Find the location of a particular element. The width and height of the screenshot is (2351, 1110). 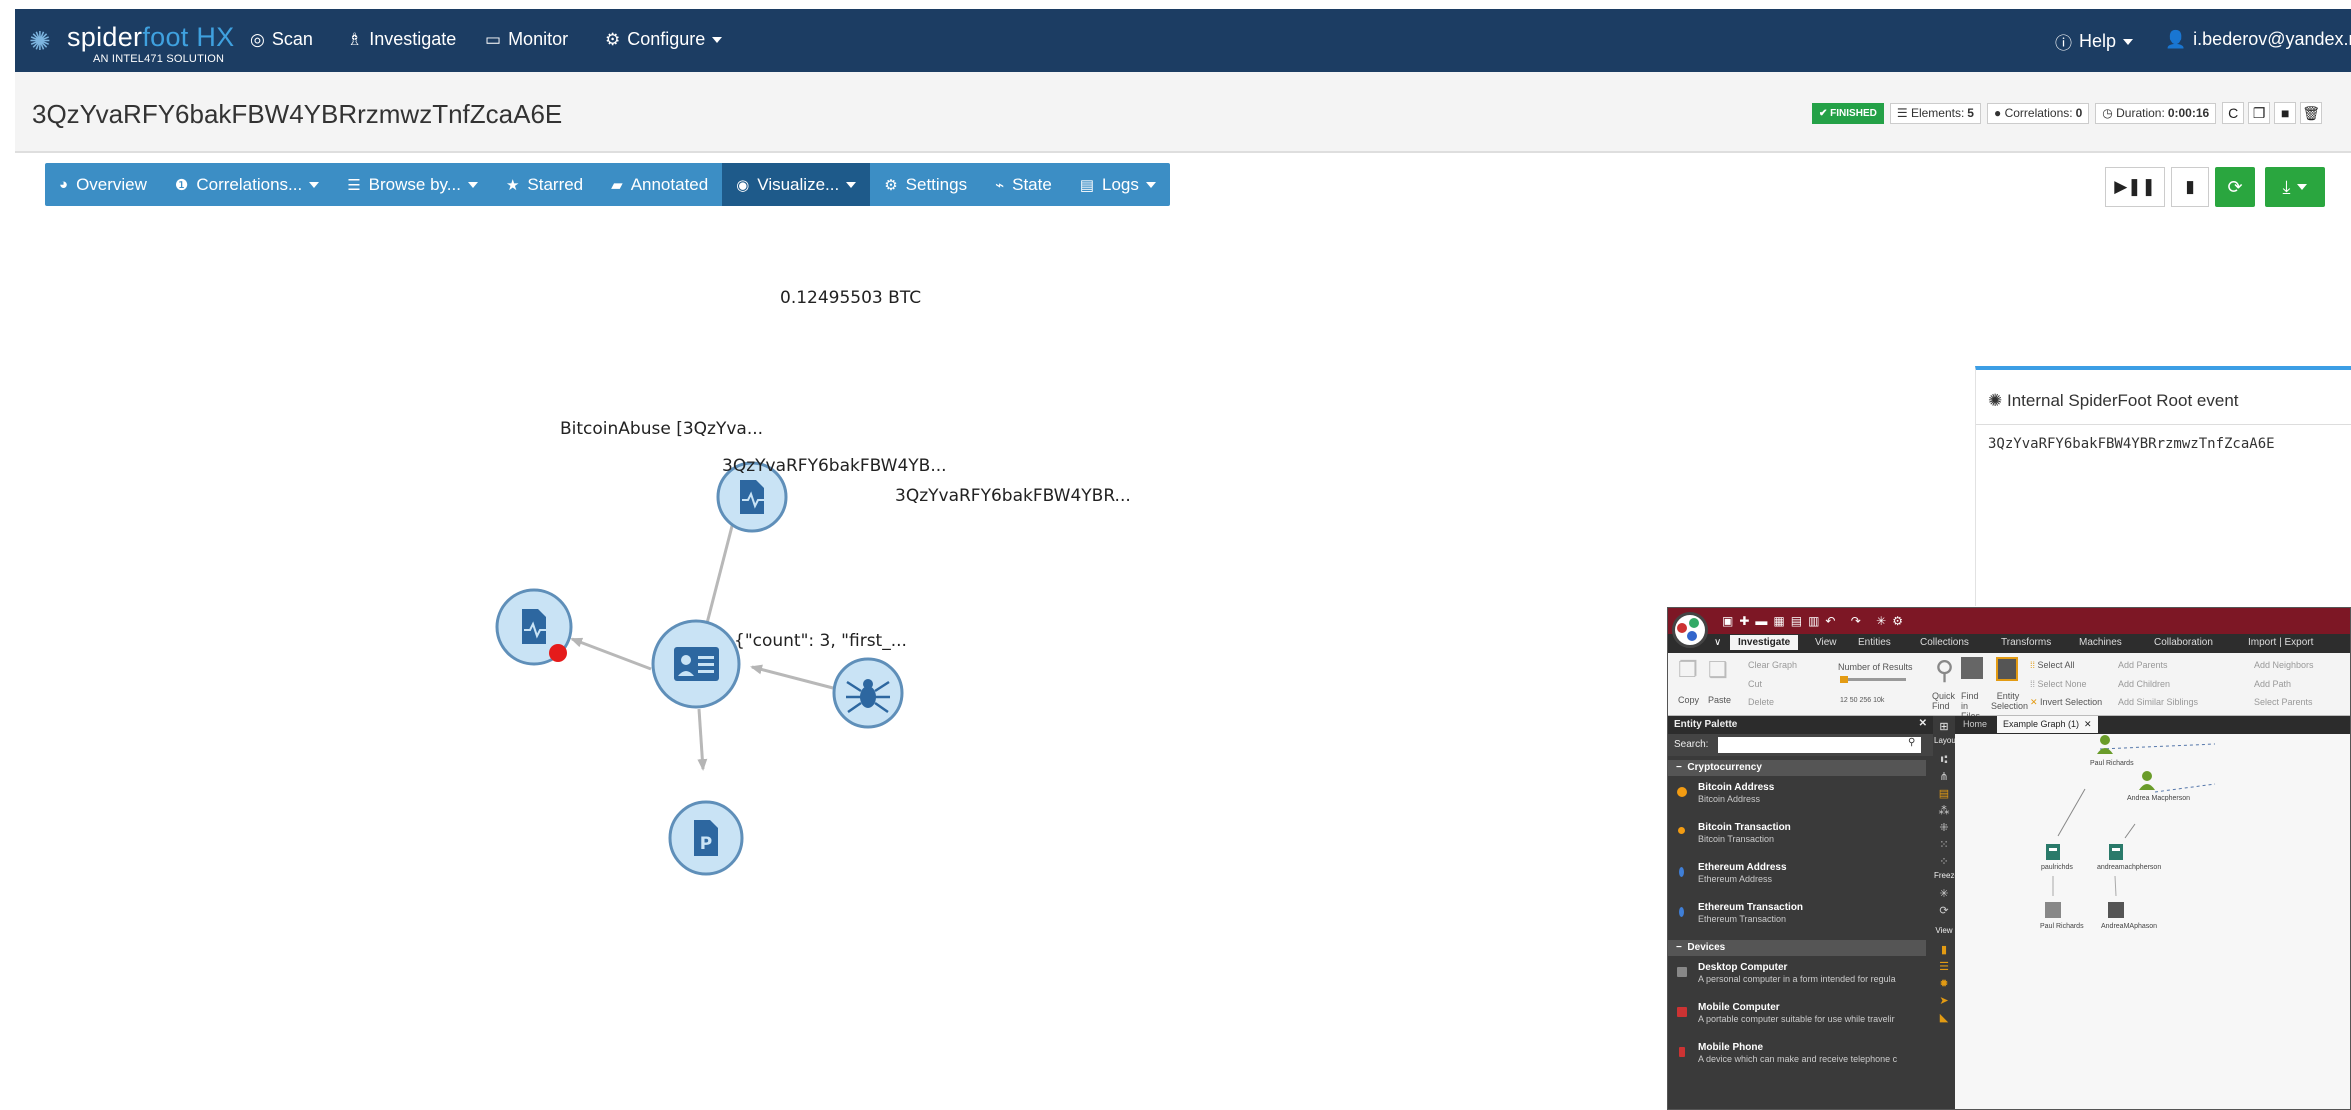

refresh-icon: ⟳ is located at coordinates (2235, 186).